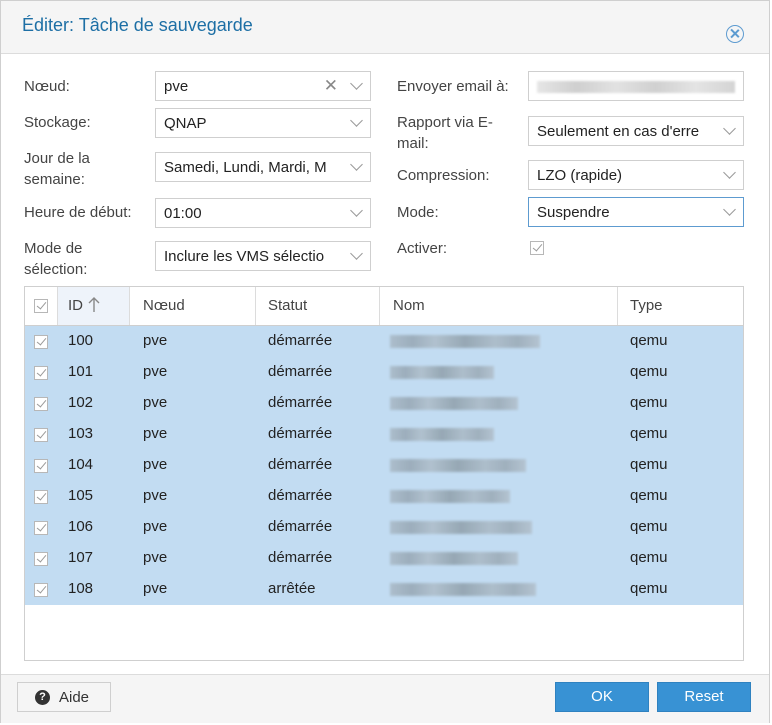 The image size is (772, 725). Describe the element at coordinates (74, 697) in the screenshot. I see `help-label: Aide` at that location.